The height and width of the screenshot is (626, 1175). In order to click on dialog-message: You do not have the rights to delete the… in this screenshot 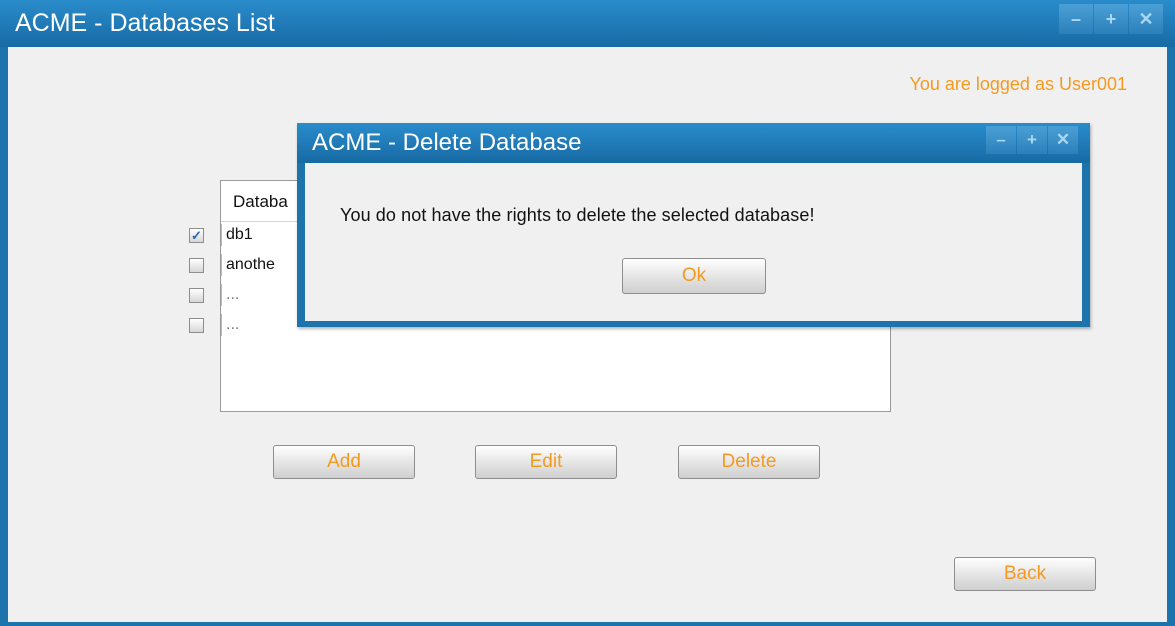, I will do `click(577, 215)`.